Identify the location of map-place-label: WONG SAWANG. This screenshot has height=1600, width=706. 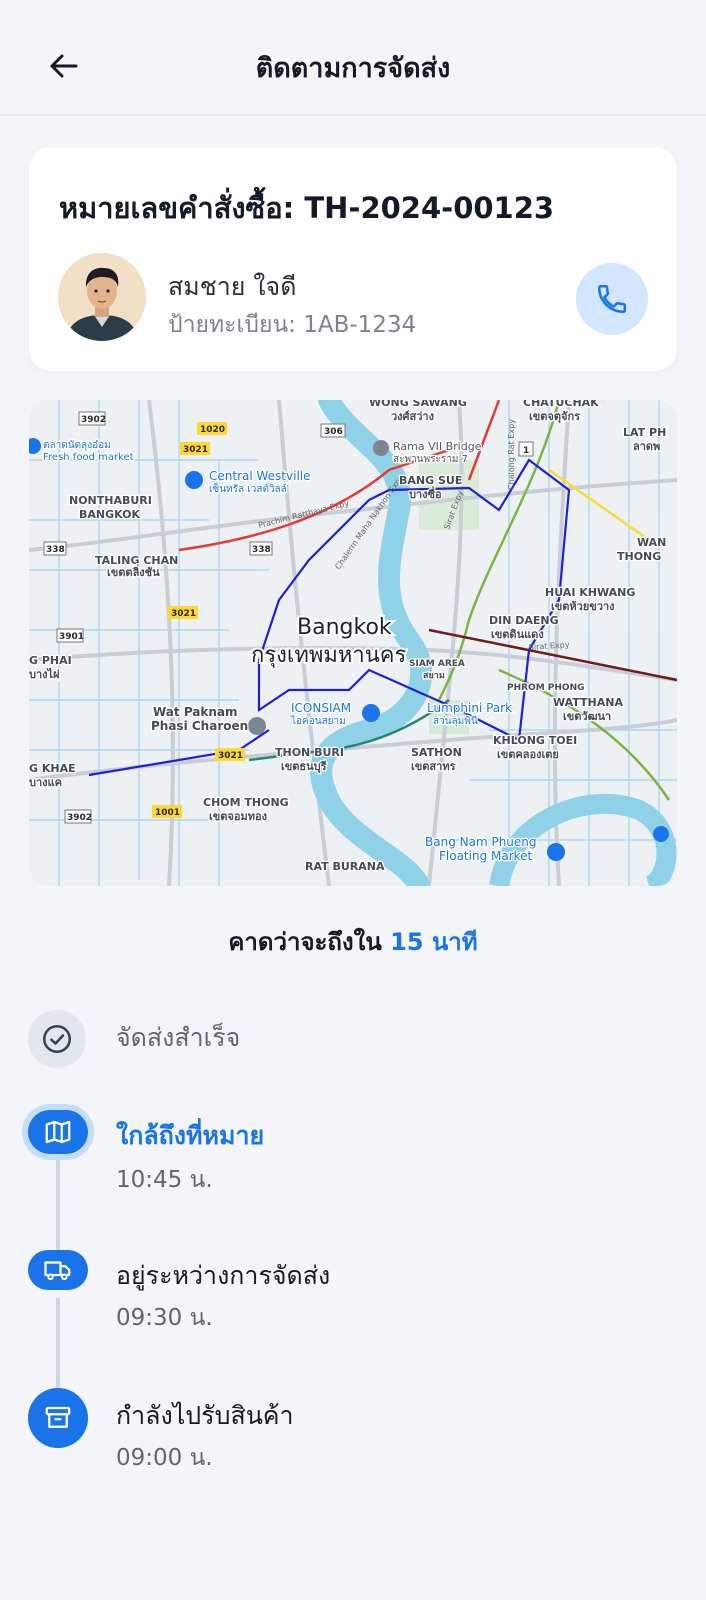
(418, 404).